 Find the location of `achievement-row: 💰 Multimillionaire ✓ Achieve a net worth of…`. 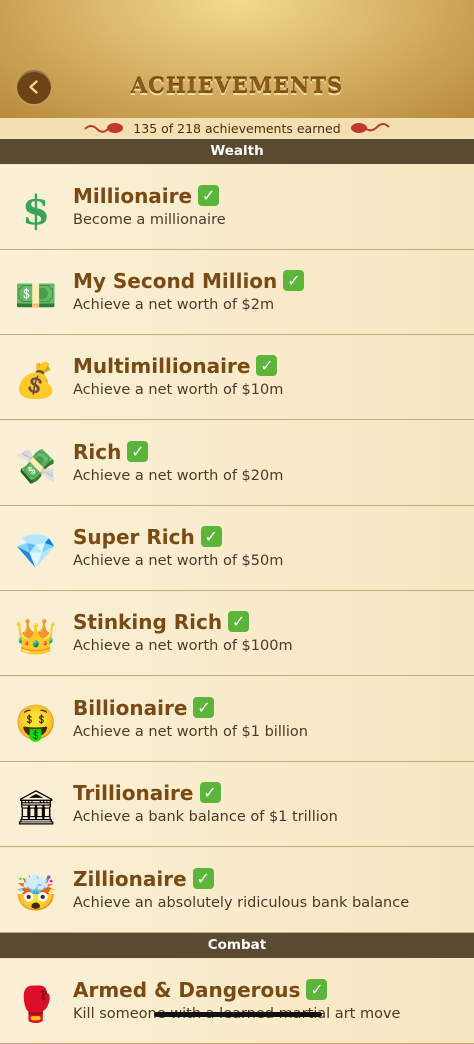

achievement-row: 💰 Multimillionaire ✓ Achieve a net worth of… is located at coordinates (237, 377).